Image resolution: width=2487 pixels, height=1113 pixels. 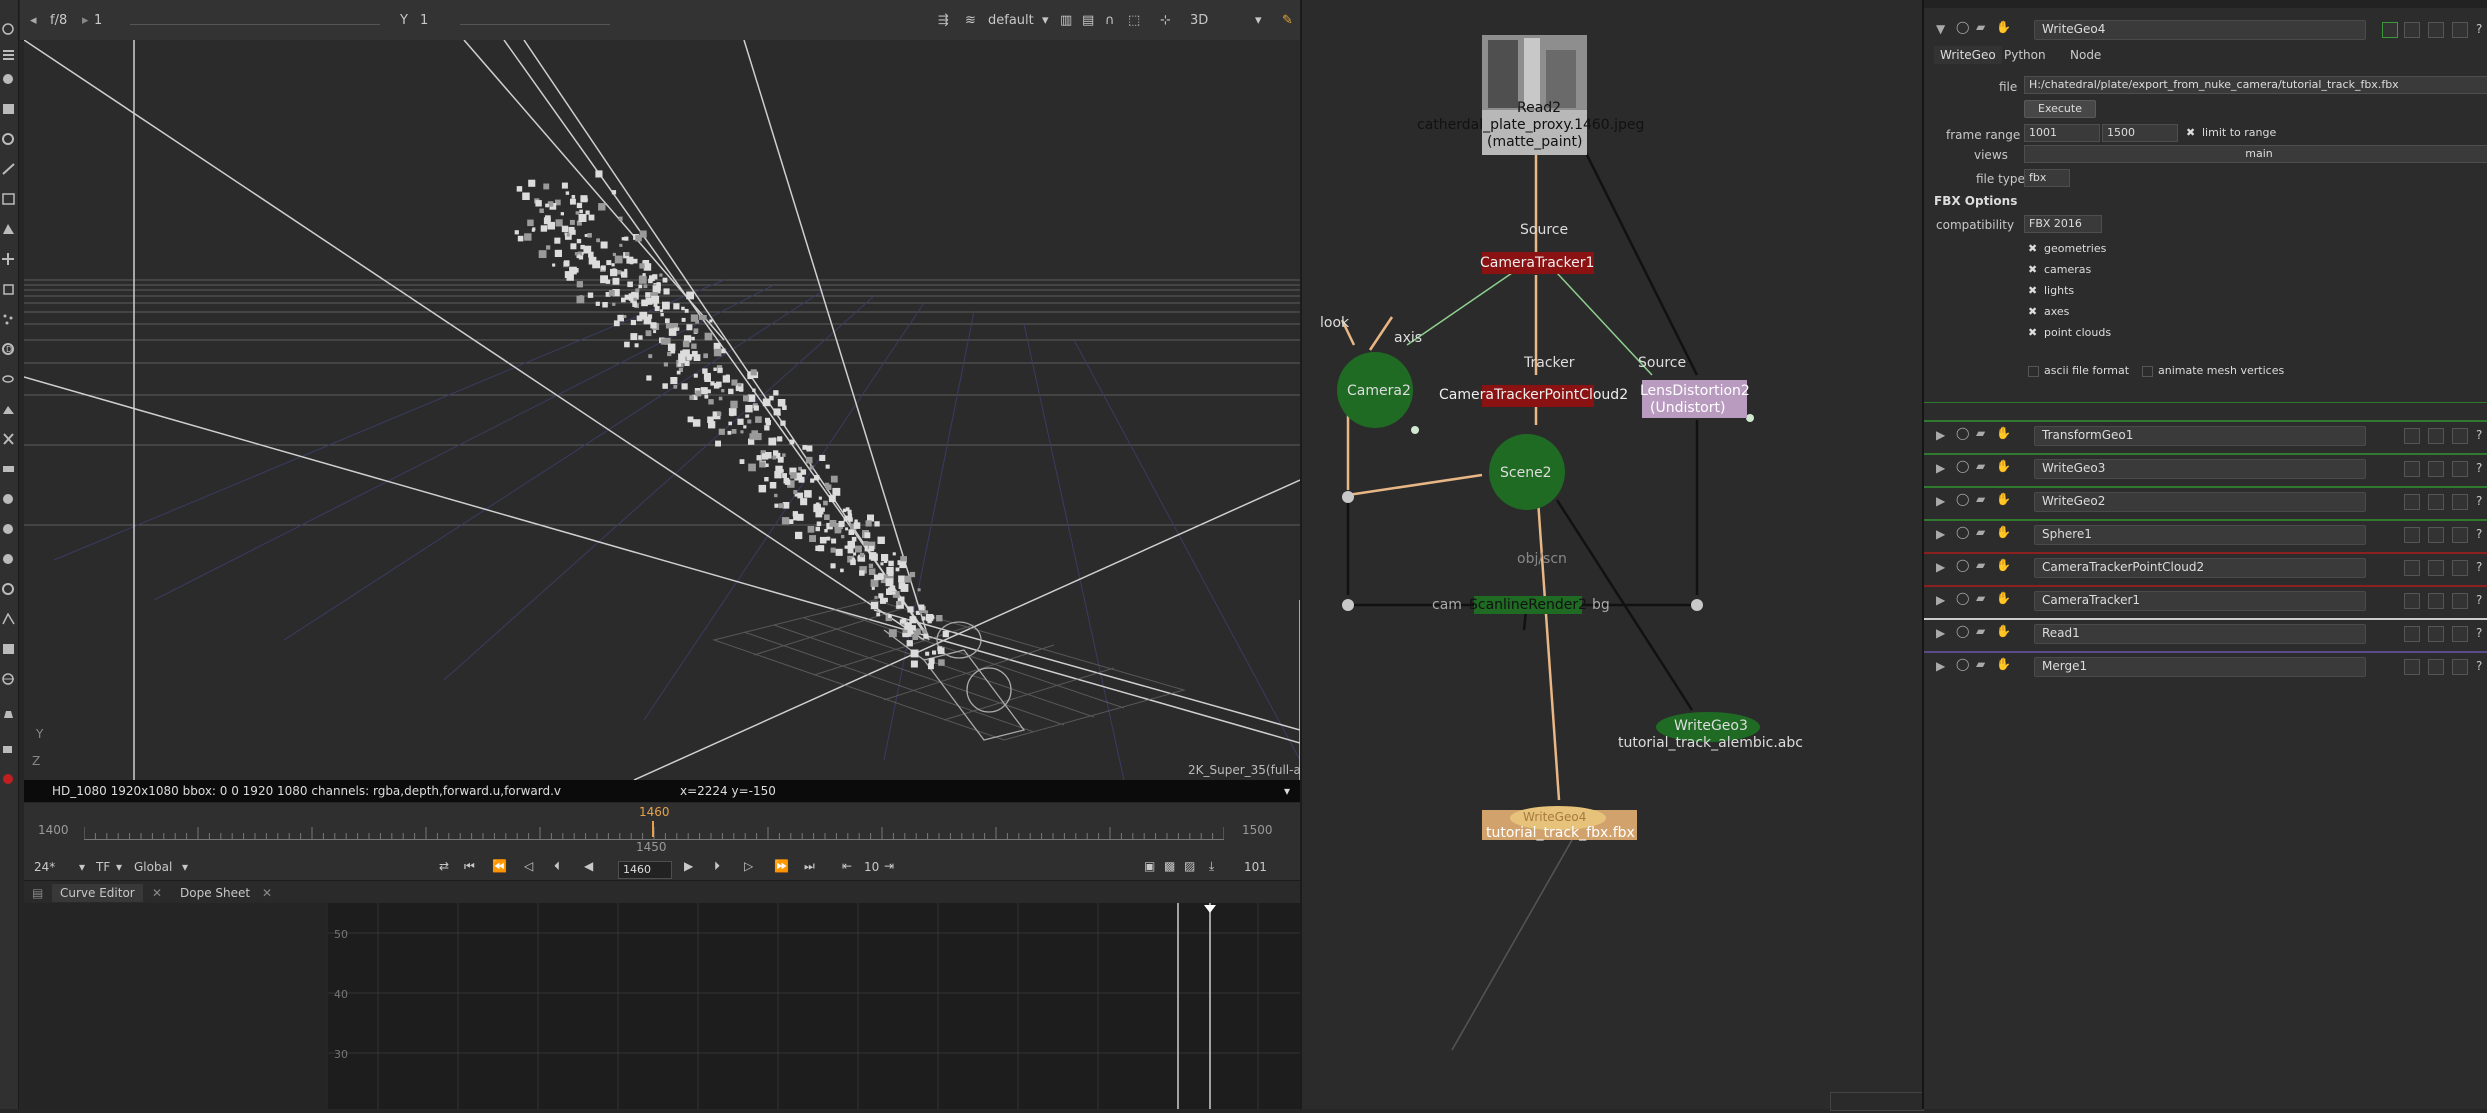 I want to click on ocula-tool-icon, so click(x=8, y=527).